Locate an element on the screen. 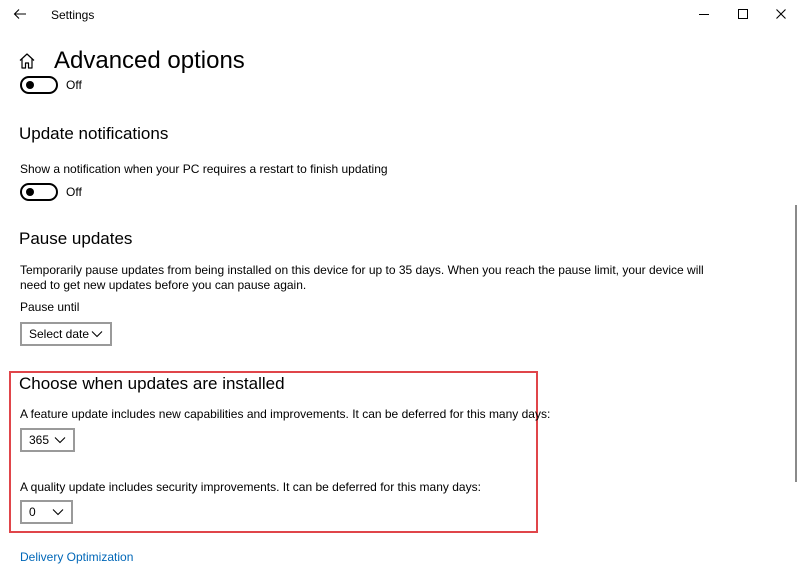  page-header: Advanced options is located at coordinates (131, 61).